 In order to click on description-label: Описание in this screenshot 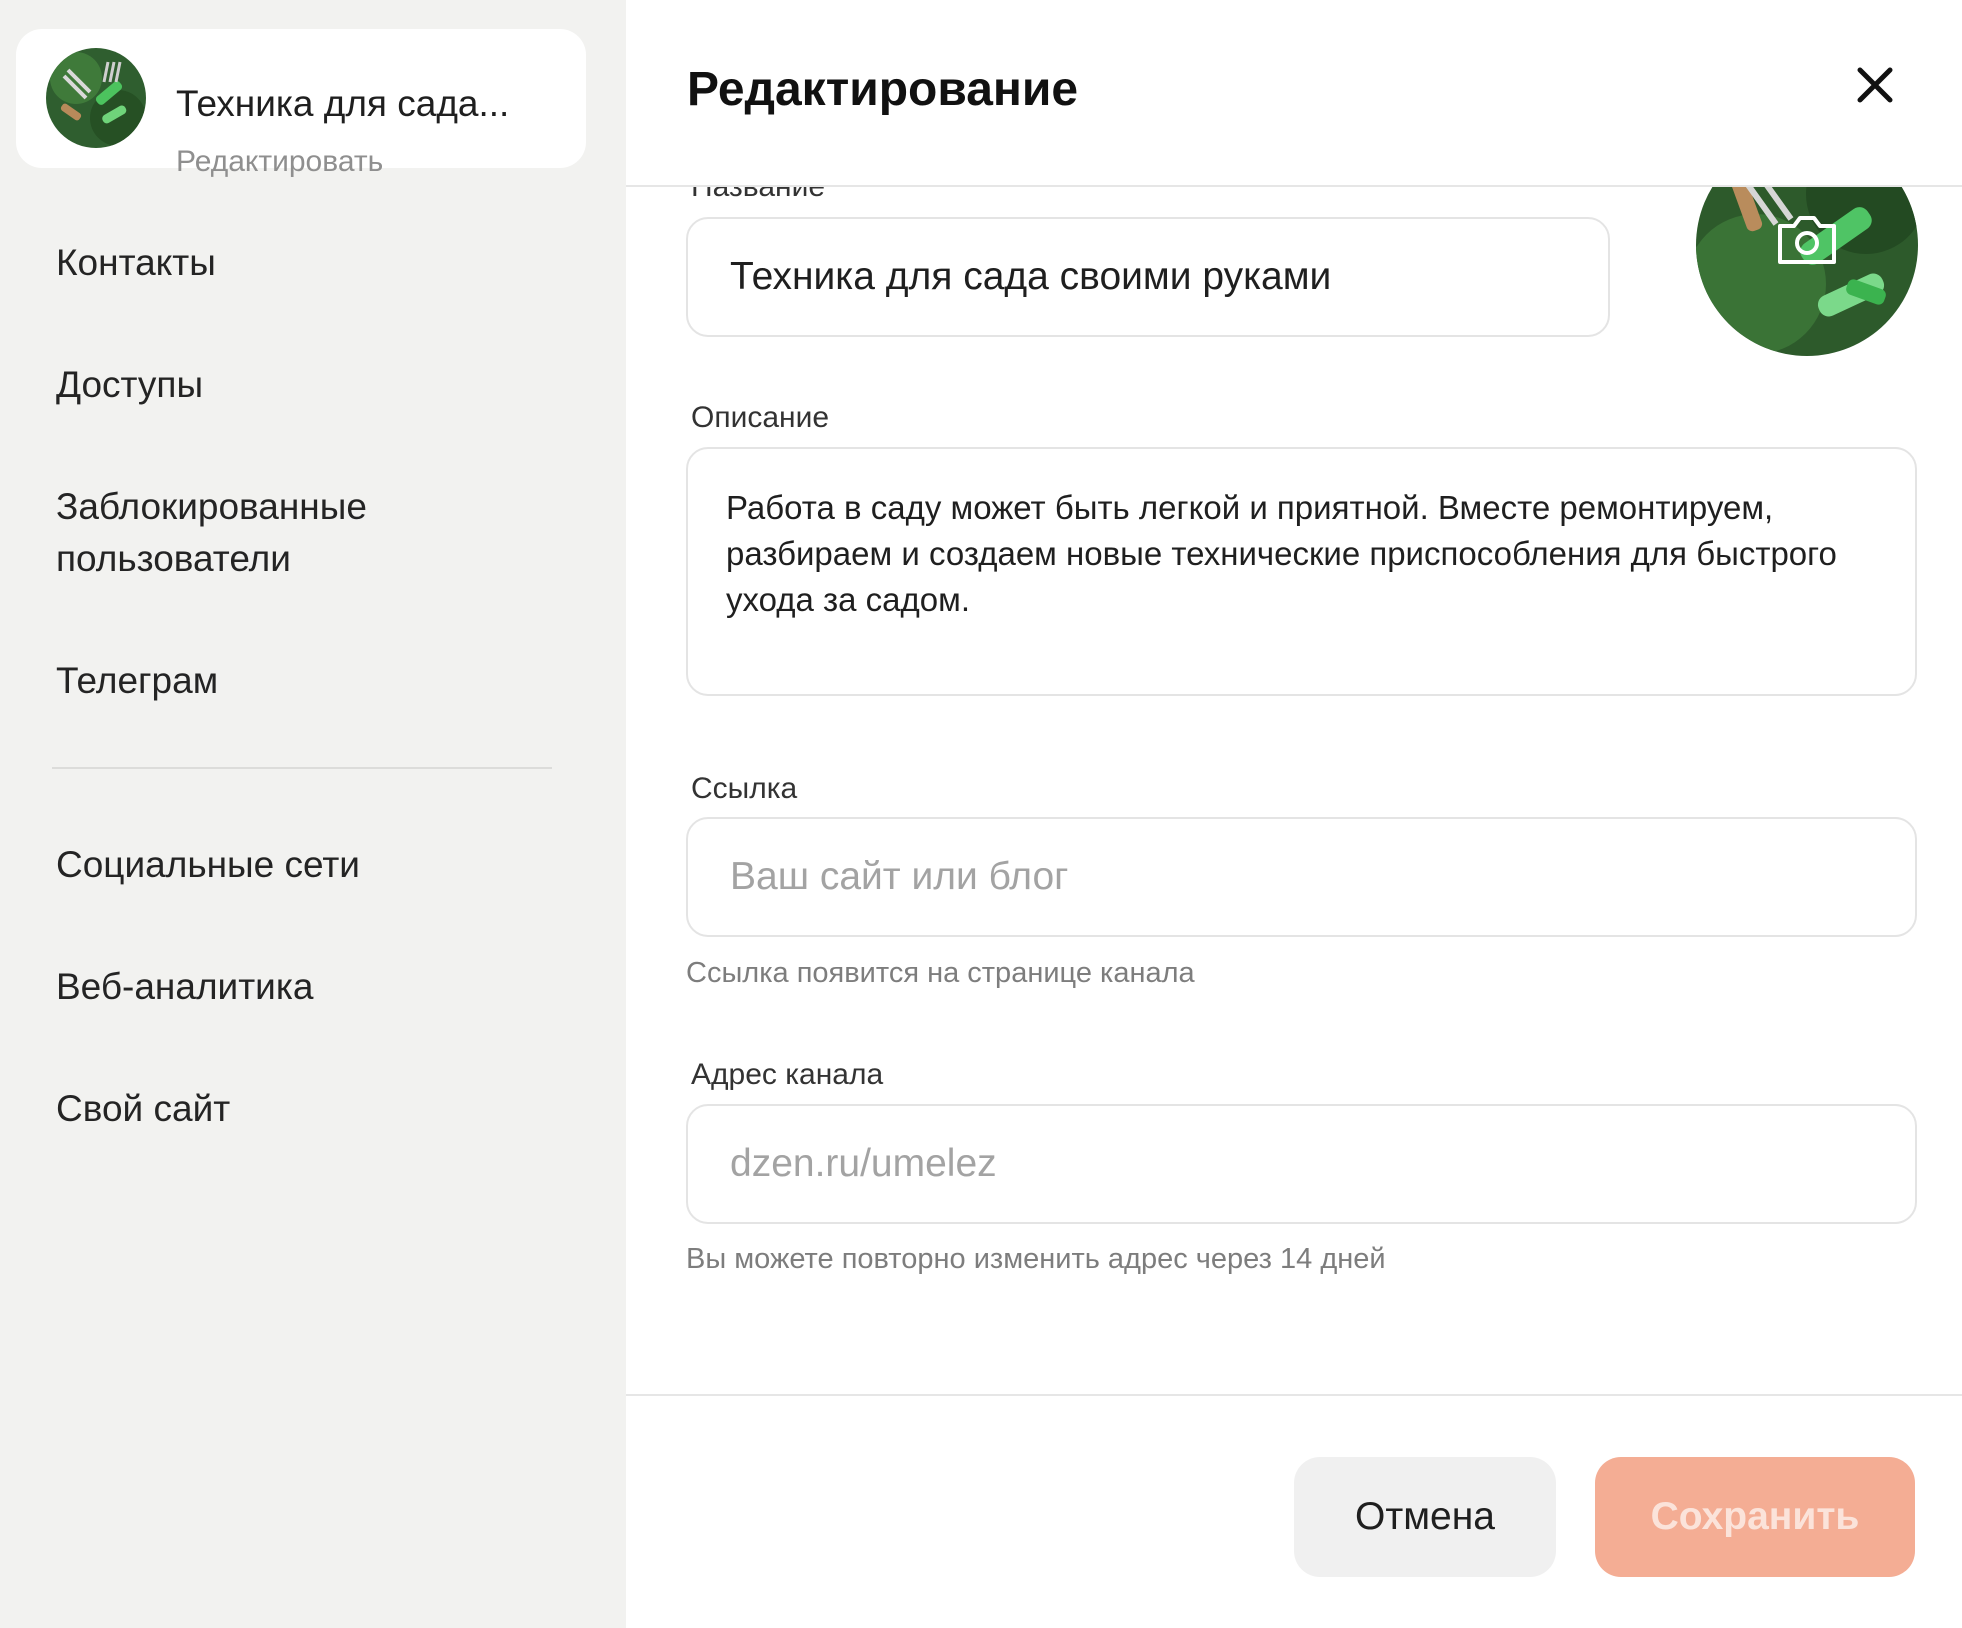, I will do `click(760, 417)`.